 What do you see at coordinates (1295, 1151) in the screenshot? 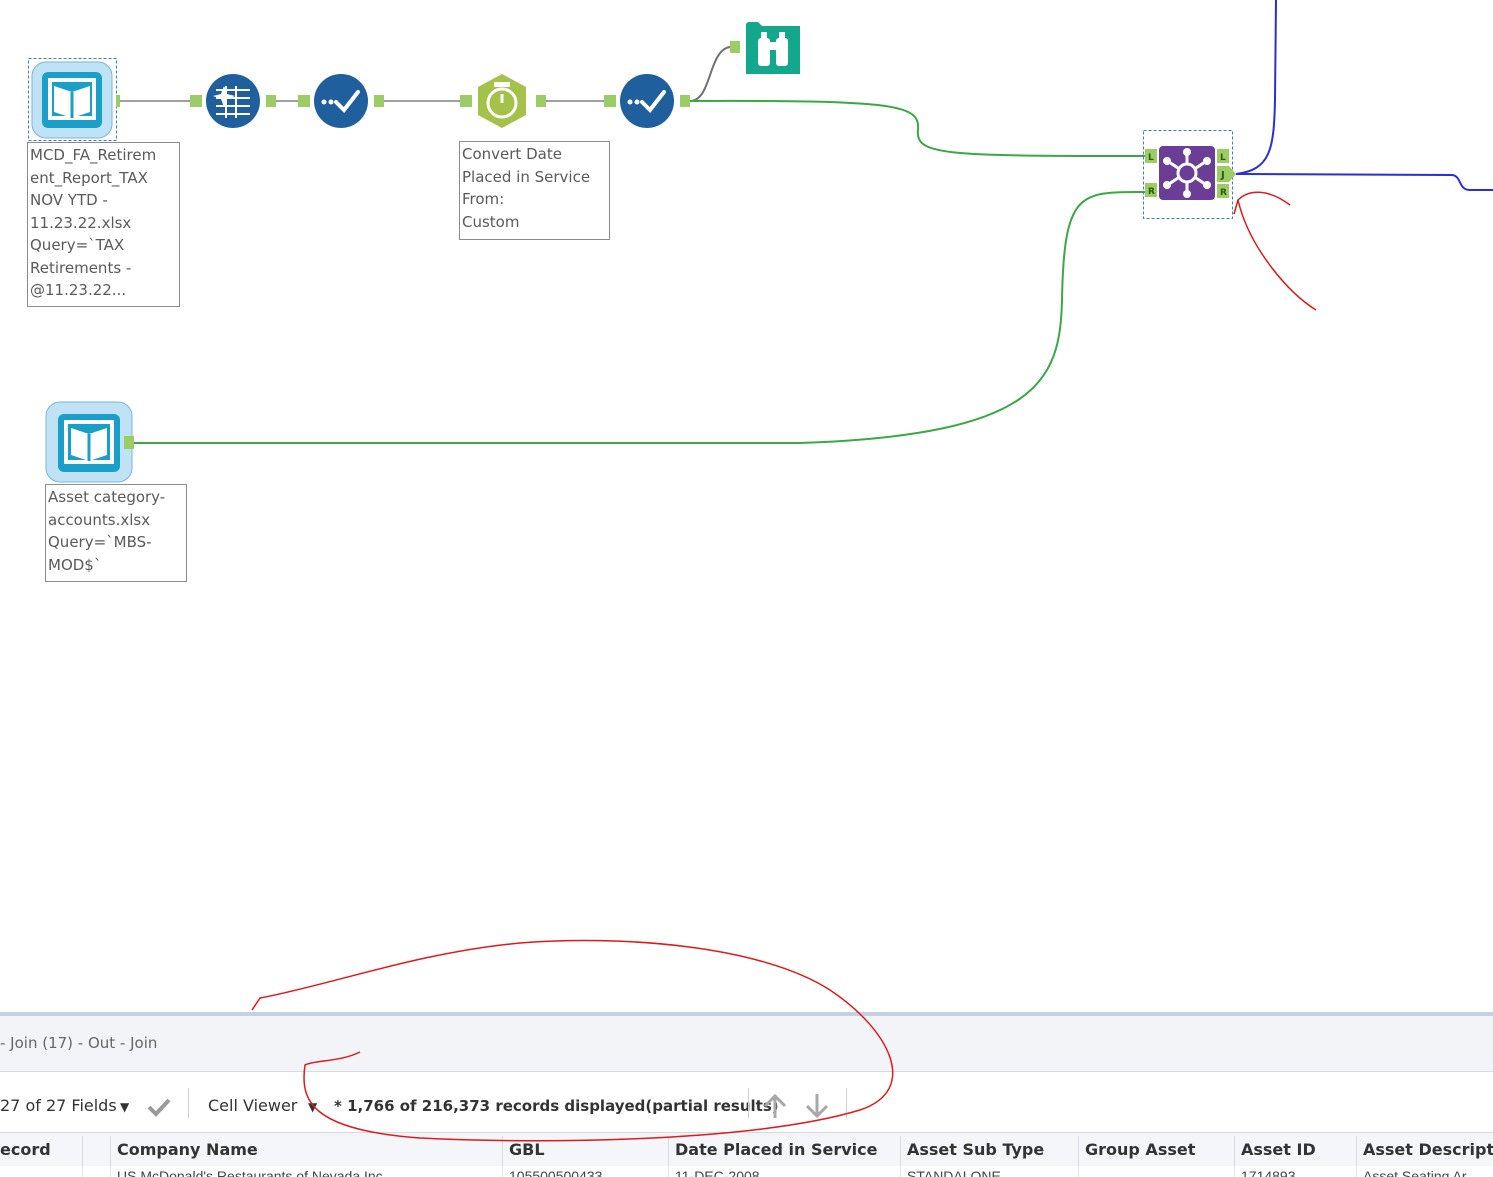
I see `column-header-asset-id: Asset ID` at bounding box center [1295, 1151].